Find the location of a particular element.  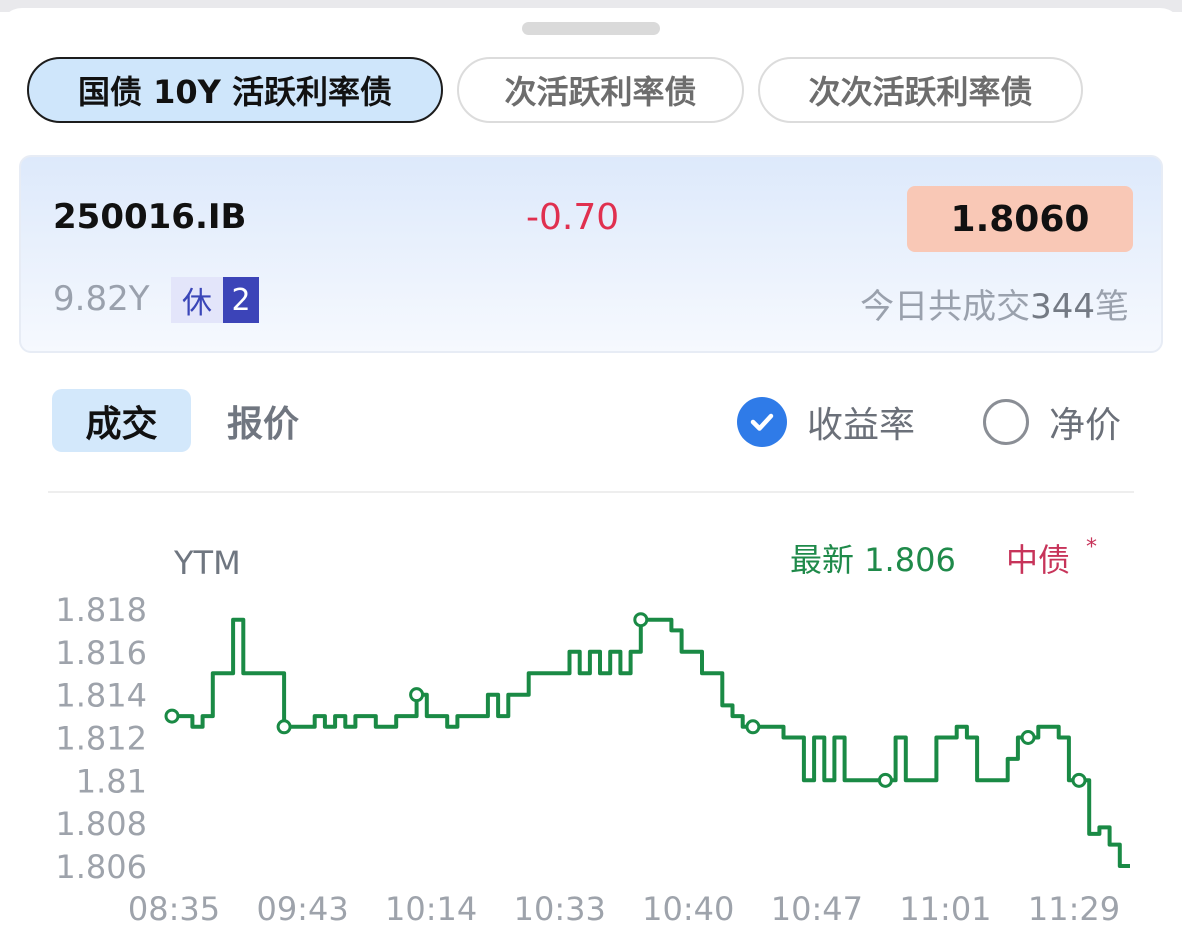

y-tick-label: 1.81 is located at coordinates (111, 781).